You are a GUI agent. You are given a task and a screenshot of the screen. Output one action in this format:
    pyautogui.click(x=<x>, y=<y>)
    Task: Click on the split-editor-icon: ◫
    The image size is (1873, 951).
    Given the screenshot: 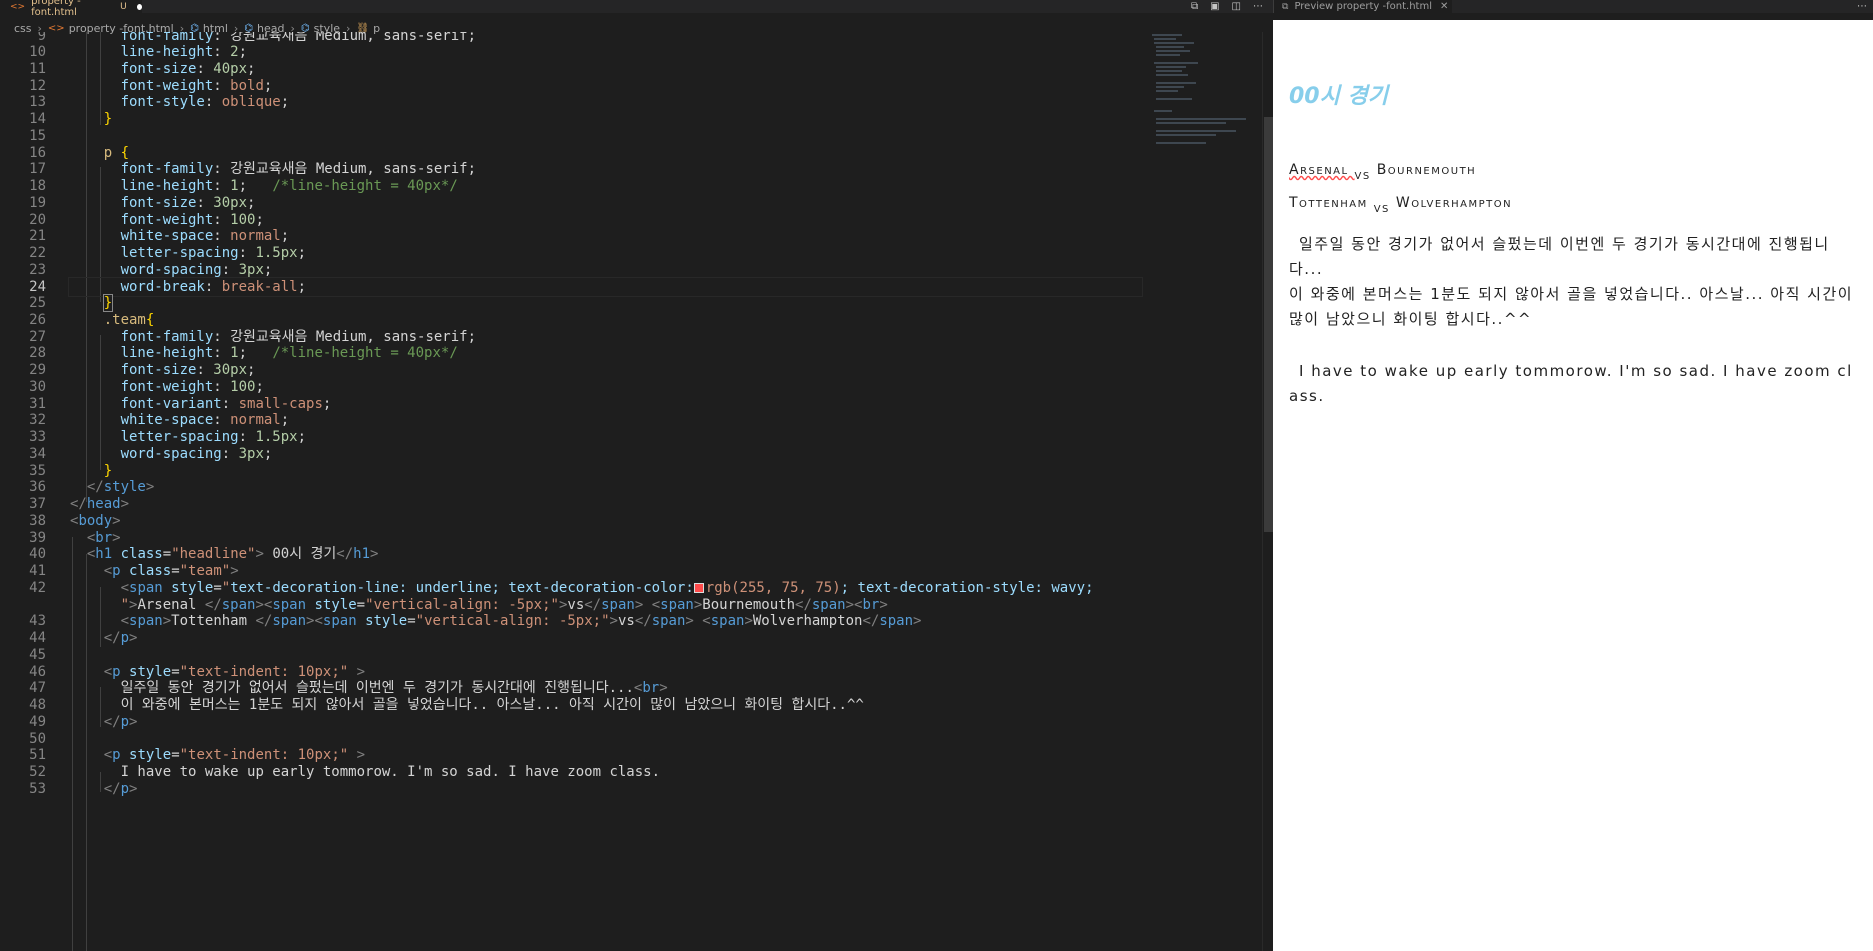 What is the action you would take?
    pyautogui.click(x=1236, y=6)
    